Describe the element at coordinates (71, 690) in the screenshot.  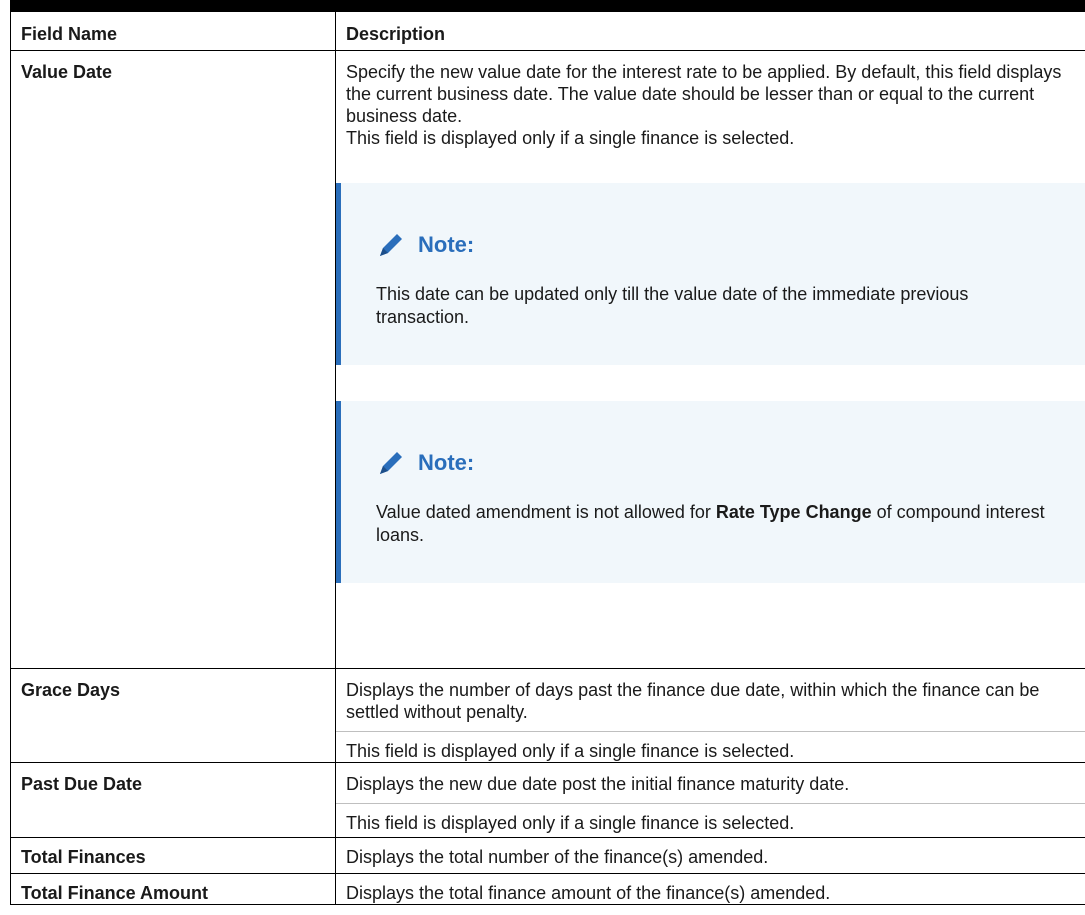
I see `field-name: Grace Days` at that location.